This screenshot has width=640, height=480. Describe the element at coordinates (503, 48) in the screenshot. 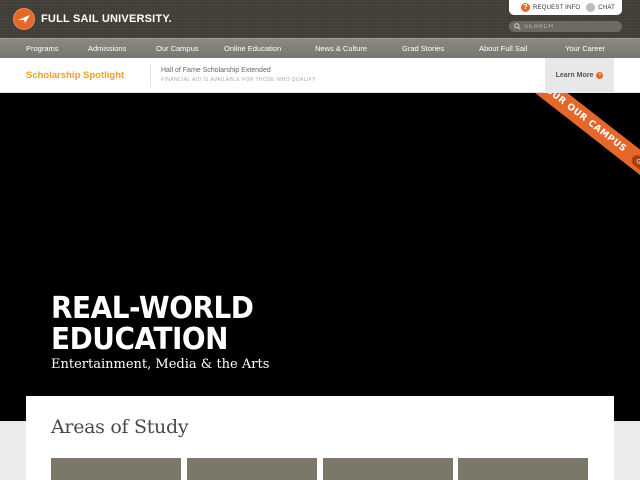

I see `nav-item-about-full-sail: About Full Sail` at that location.